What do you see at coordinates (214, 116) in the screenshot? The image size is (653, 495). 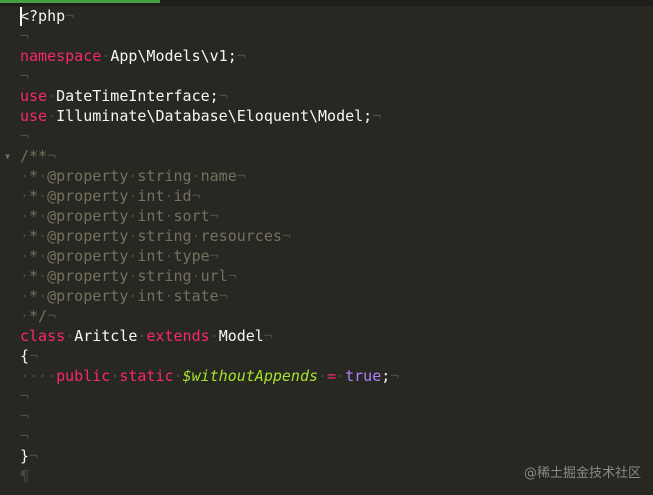 I see `code-token: Illuminate\Database\Eloquent\Model;` at bounding box center [214, 116].